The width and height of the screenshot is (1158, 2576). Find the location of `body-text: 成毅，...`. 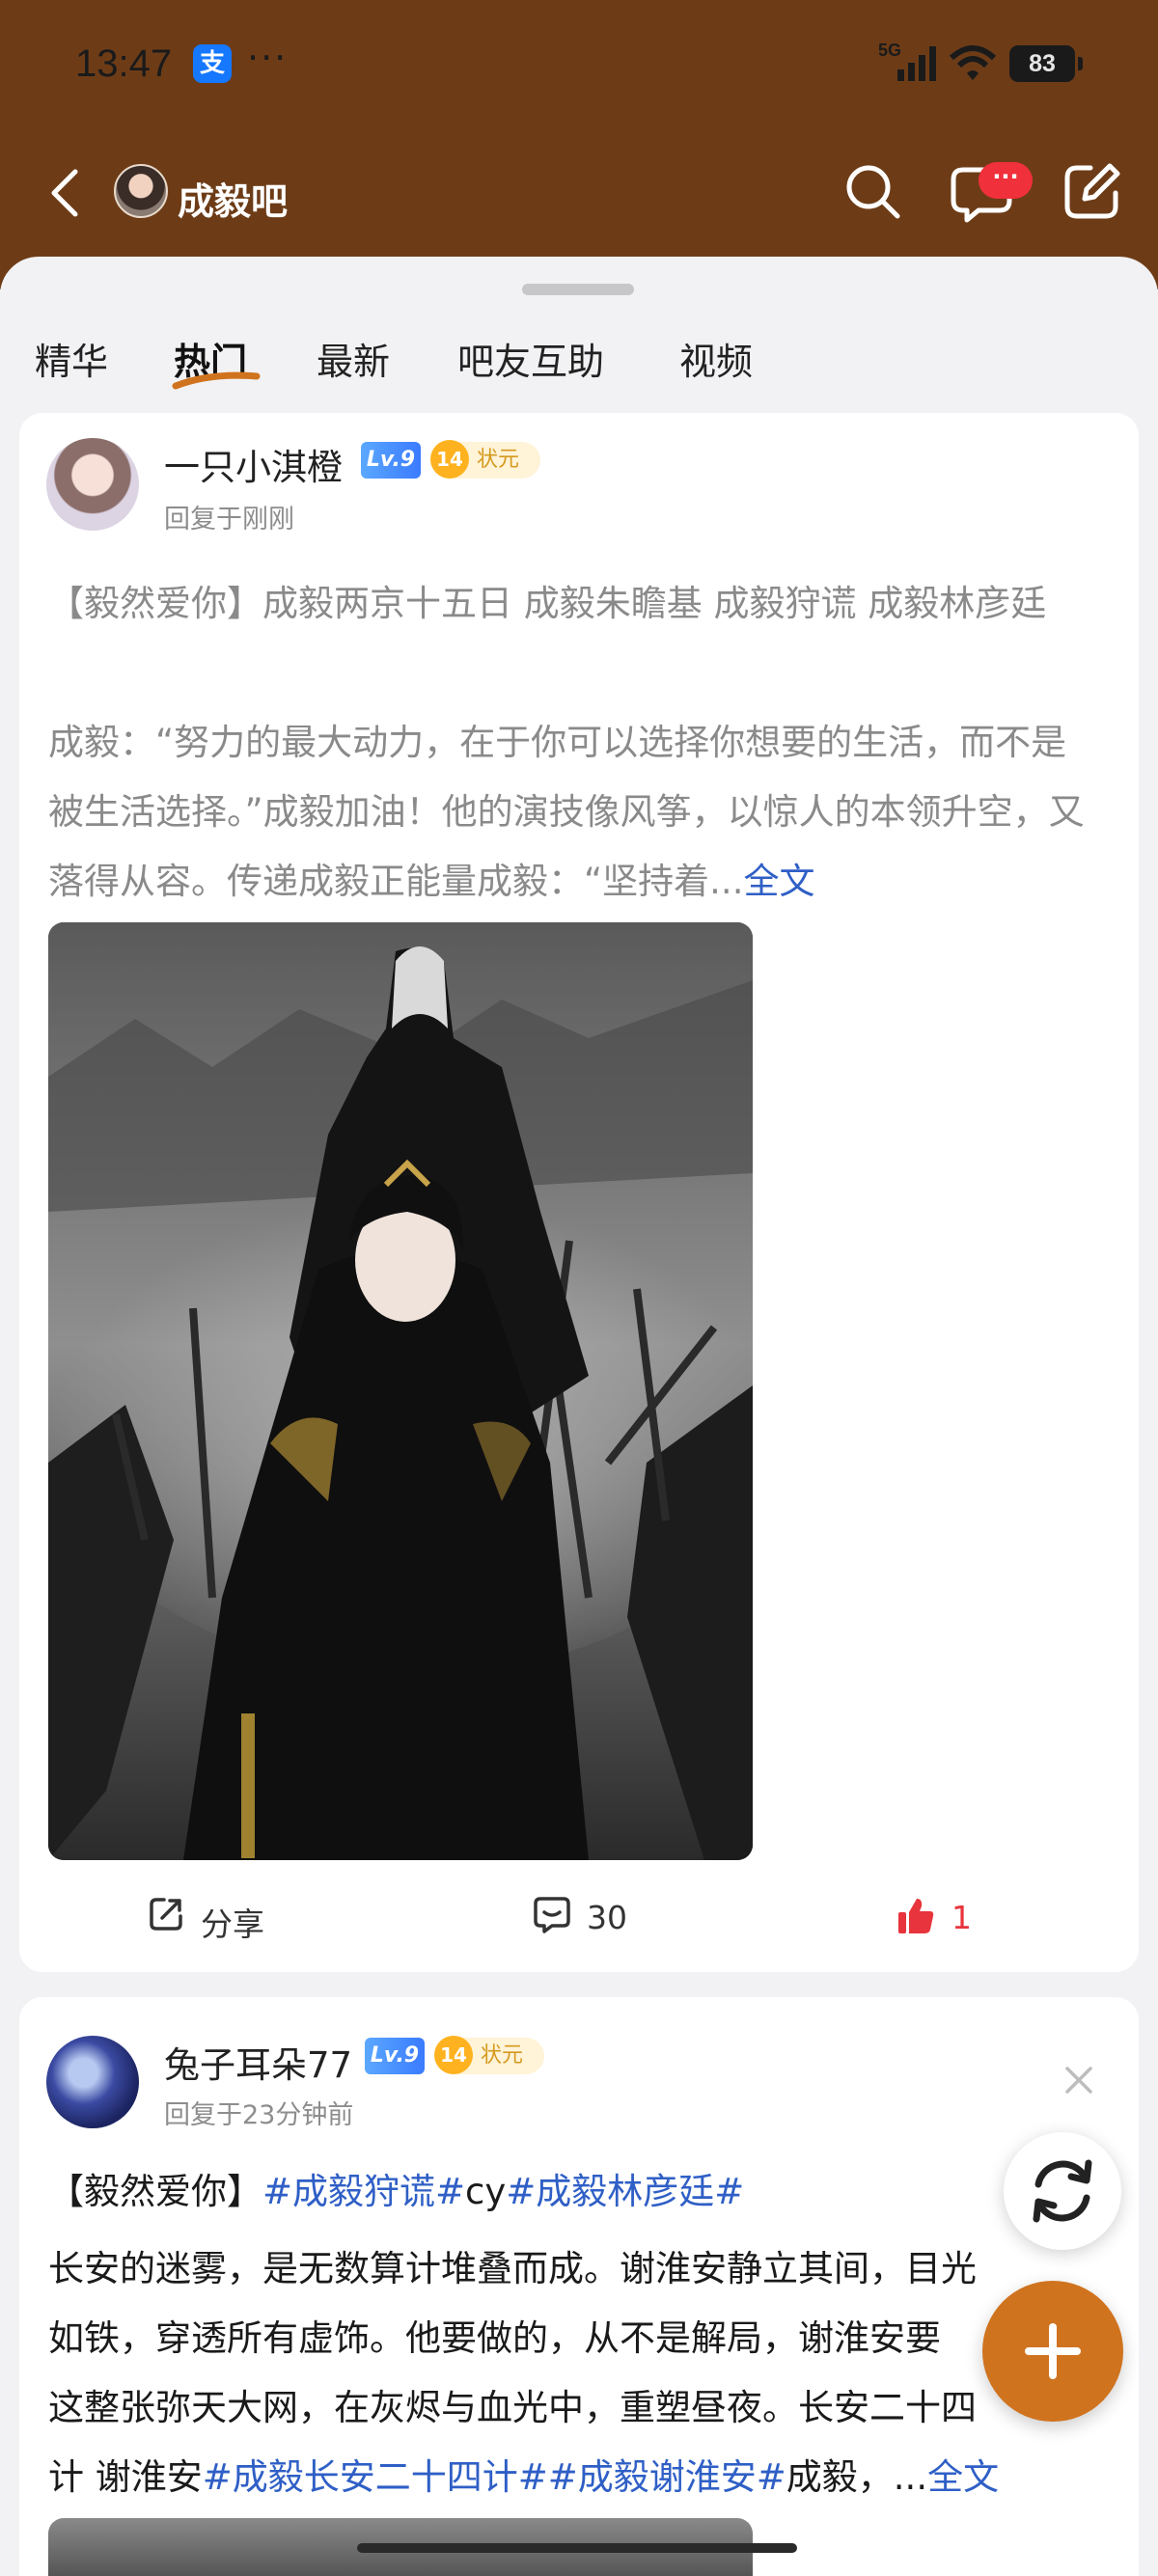

body-text: 成毅，... is located at coordinates (857, 2477).